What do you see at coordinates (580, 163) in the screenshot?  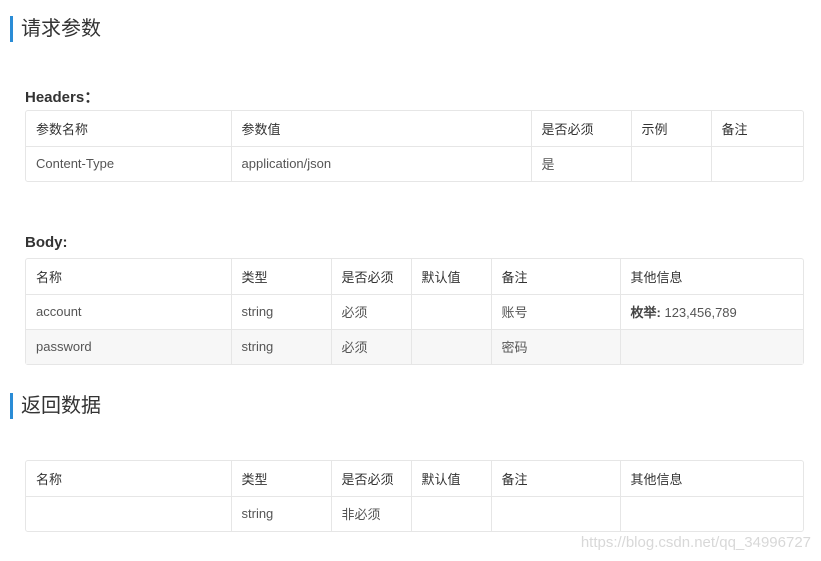 I see `table-cell: 是` at bounding box center [580, 163].